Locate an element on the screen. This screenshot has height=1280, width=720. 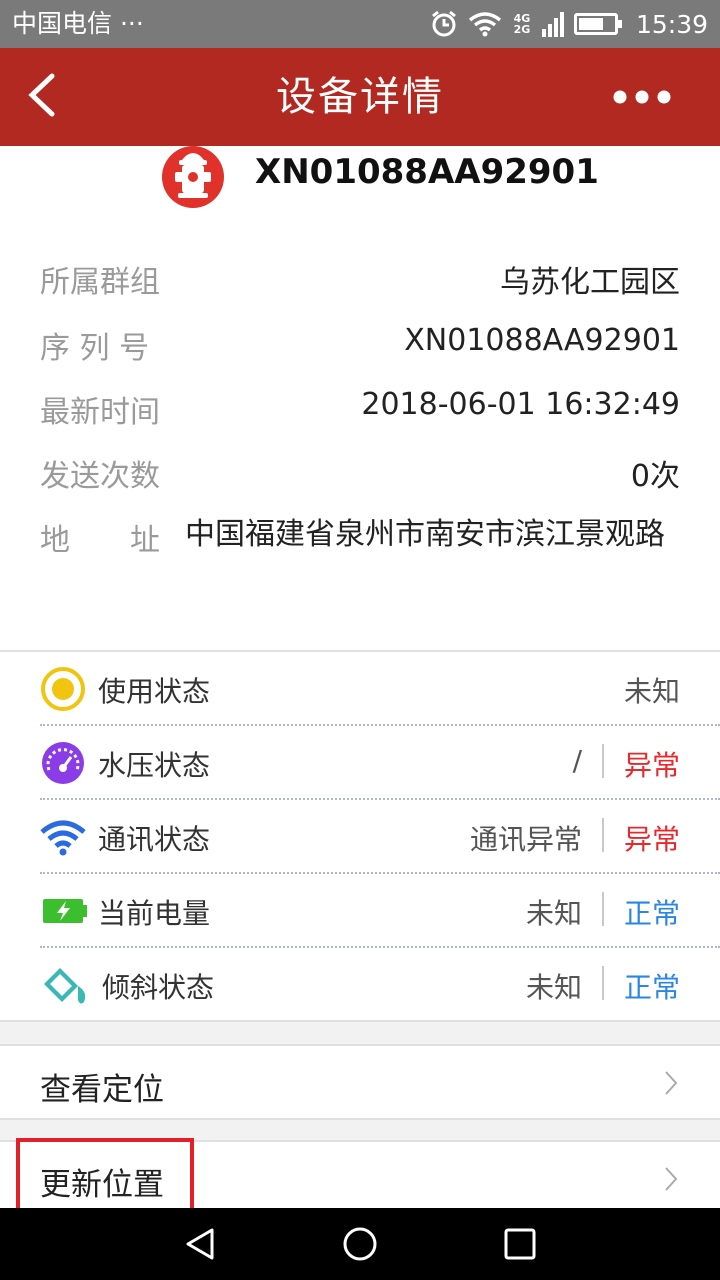
tilt-status-state: 正常 is located at coordinates (651, 987).